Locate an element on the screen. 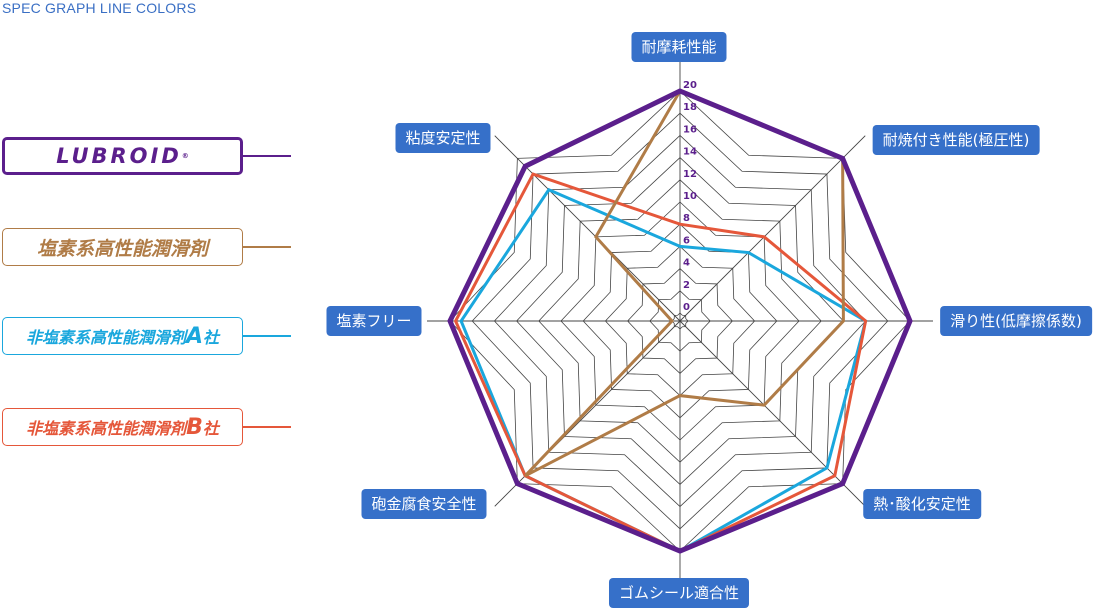 This screenshot has height=612, width=1100. tick-label: 16 is located at coordinates (690, 129).